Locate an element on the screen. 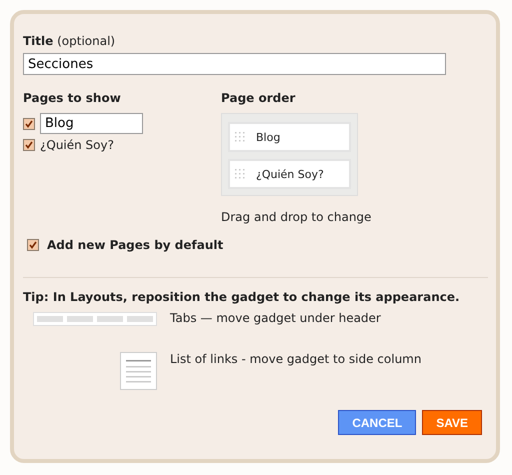  page-name-field: Blog is located at coordinates (91, 123).